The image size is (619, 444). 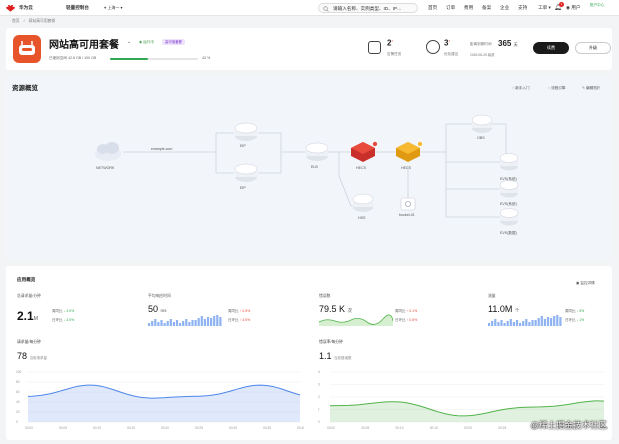 What do you see at coordinates (574, 320) in the screenshot?
I see `metric-change-traffic-day: 日环比 ↓ 1%` at bounding box center [574, 320].